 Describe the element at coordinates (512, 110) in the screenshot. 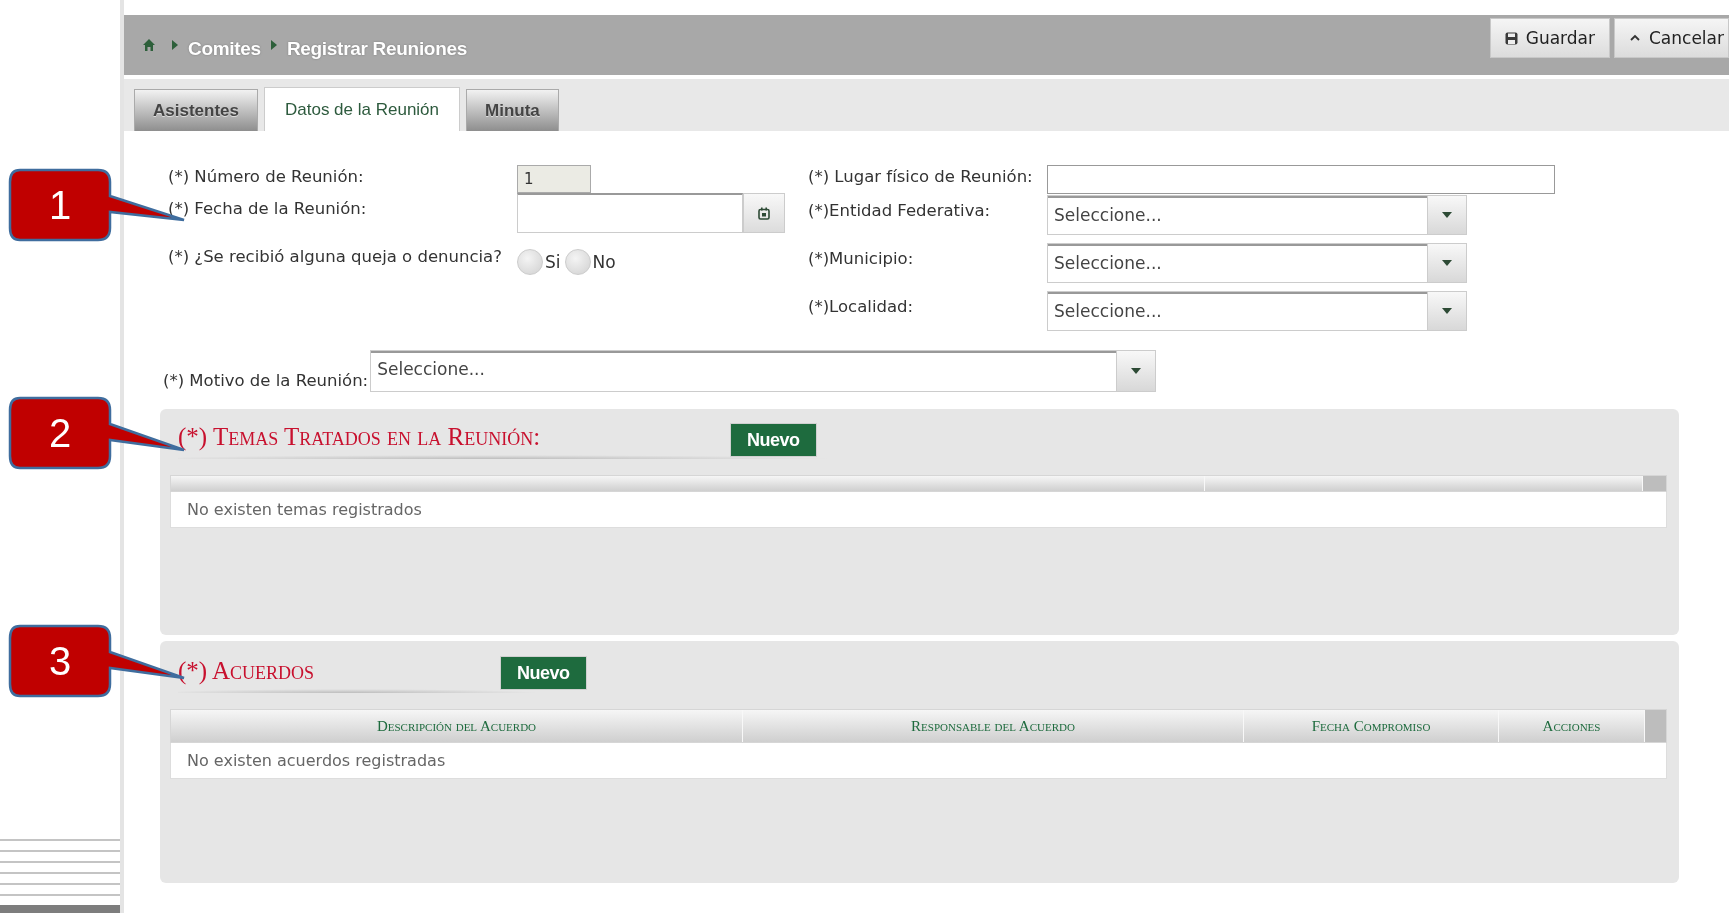

I see `tab: Minuta` at that location.